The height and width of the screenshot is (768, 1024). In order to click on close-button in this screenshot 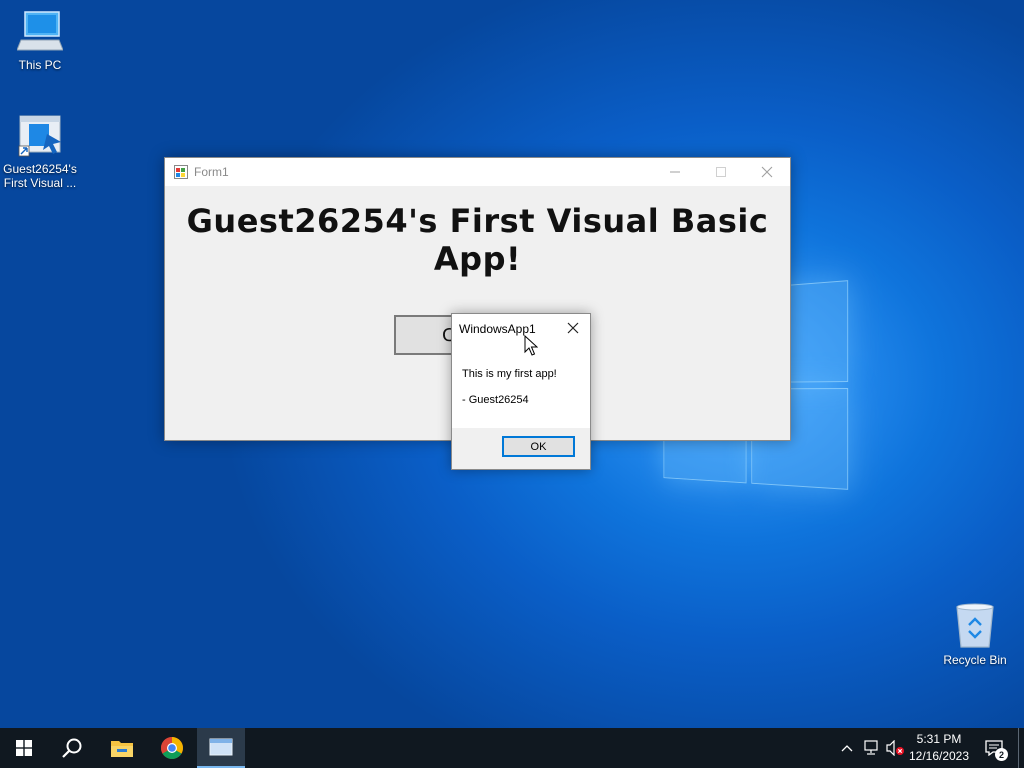, I will do `click(767, 172)`.